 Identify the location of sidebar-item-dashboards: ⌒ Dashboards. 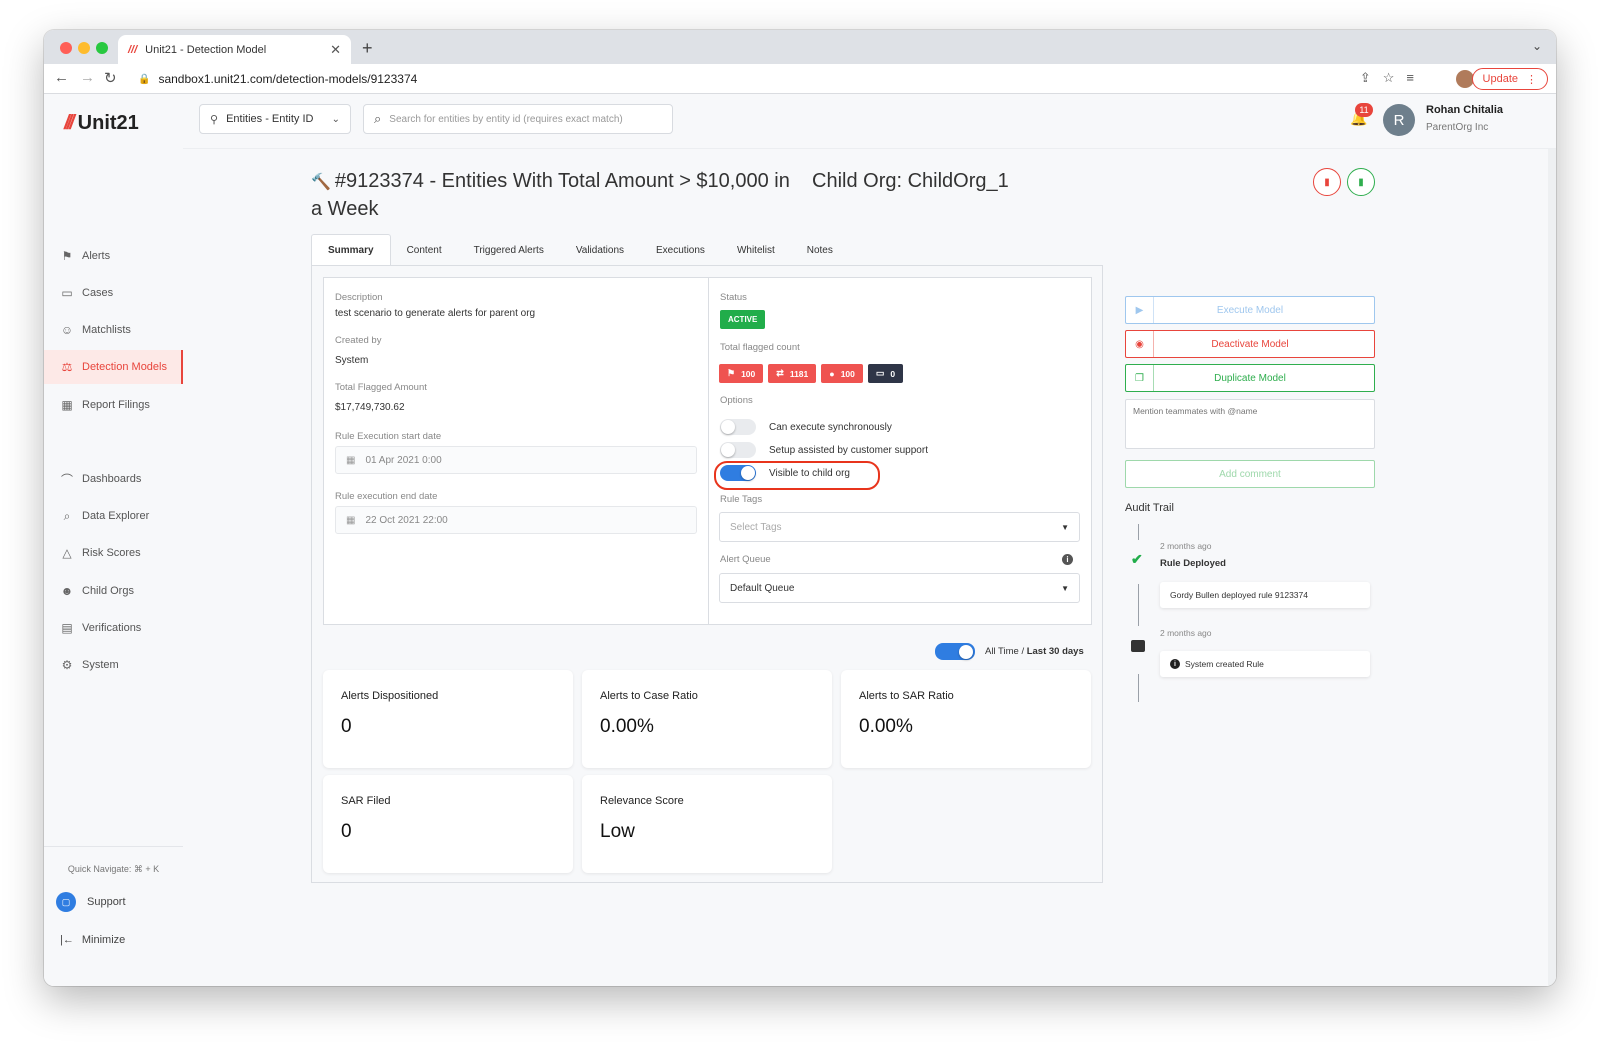
(113, 479).